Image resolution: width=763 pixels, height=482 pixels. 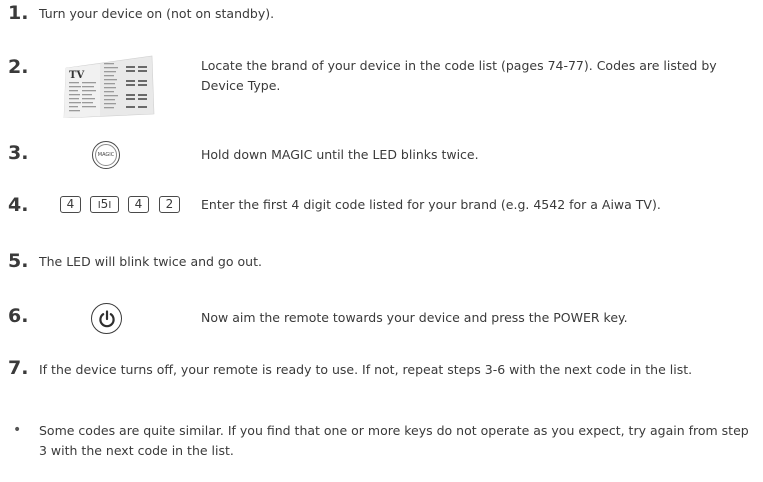 I want to click on magic-button-label: MAGIC, so click(x=106, y=155).